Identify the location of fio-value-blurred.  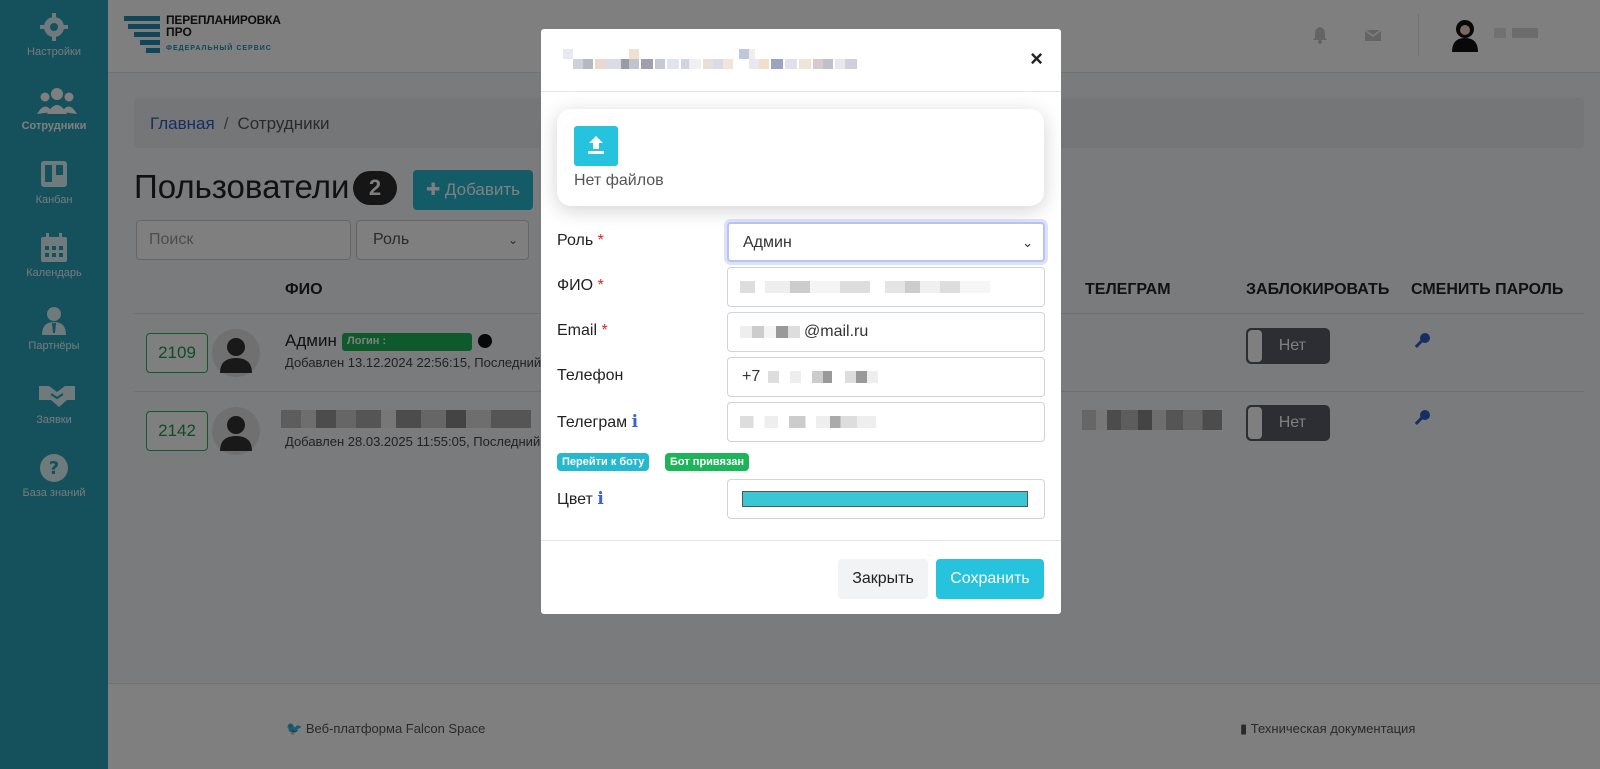
(865, 287).